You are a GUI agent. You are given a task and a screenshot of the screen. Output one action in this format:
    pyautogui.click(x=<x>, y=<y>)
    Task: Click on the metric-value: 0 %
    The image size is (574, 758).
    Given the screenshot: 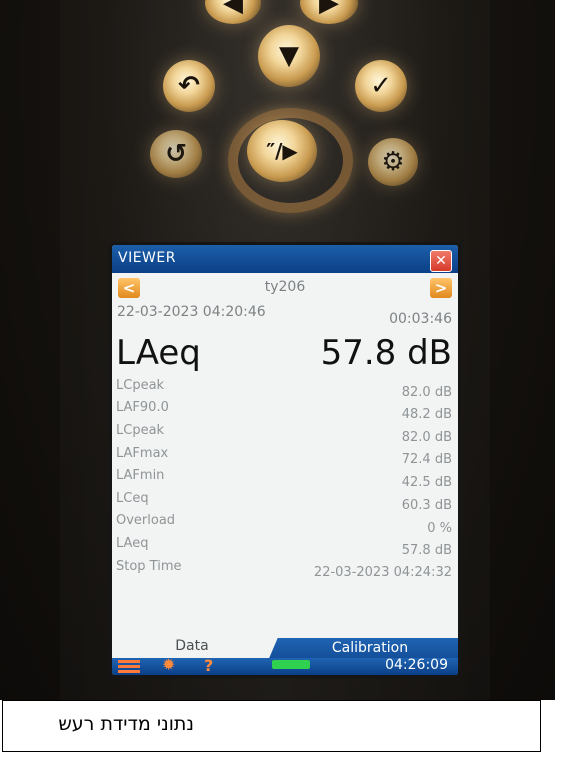 What is the action you would take?
    pyautogui.click(x=439, y=528)
    